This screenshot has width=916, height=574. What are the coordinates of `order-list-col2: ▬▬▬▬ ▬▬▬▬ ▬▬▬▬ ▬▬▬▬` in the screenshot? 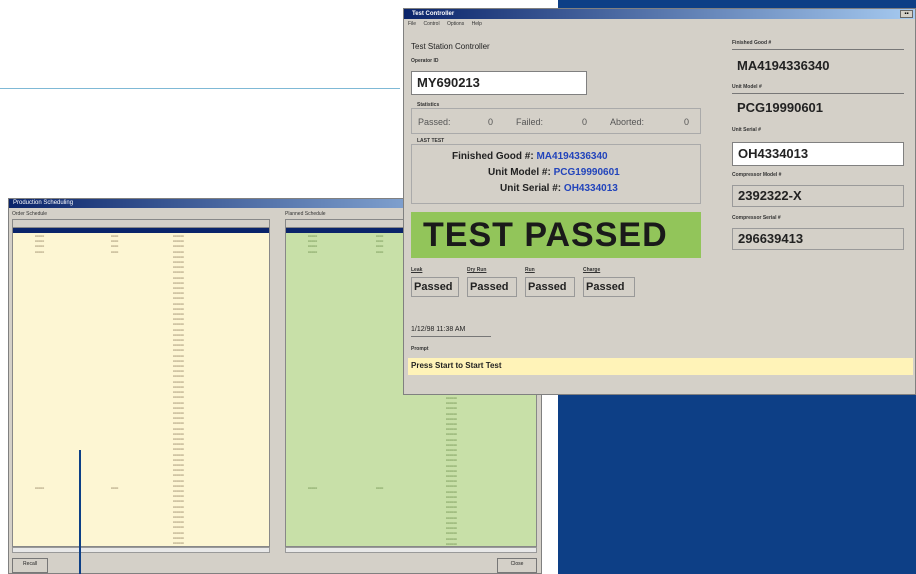 It's located at (115, 244).